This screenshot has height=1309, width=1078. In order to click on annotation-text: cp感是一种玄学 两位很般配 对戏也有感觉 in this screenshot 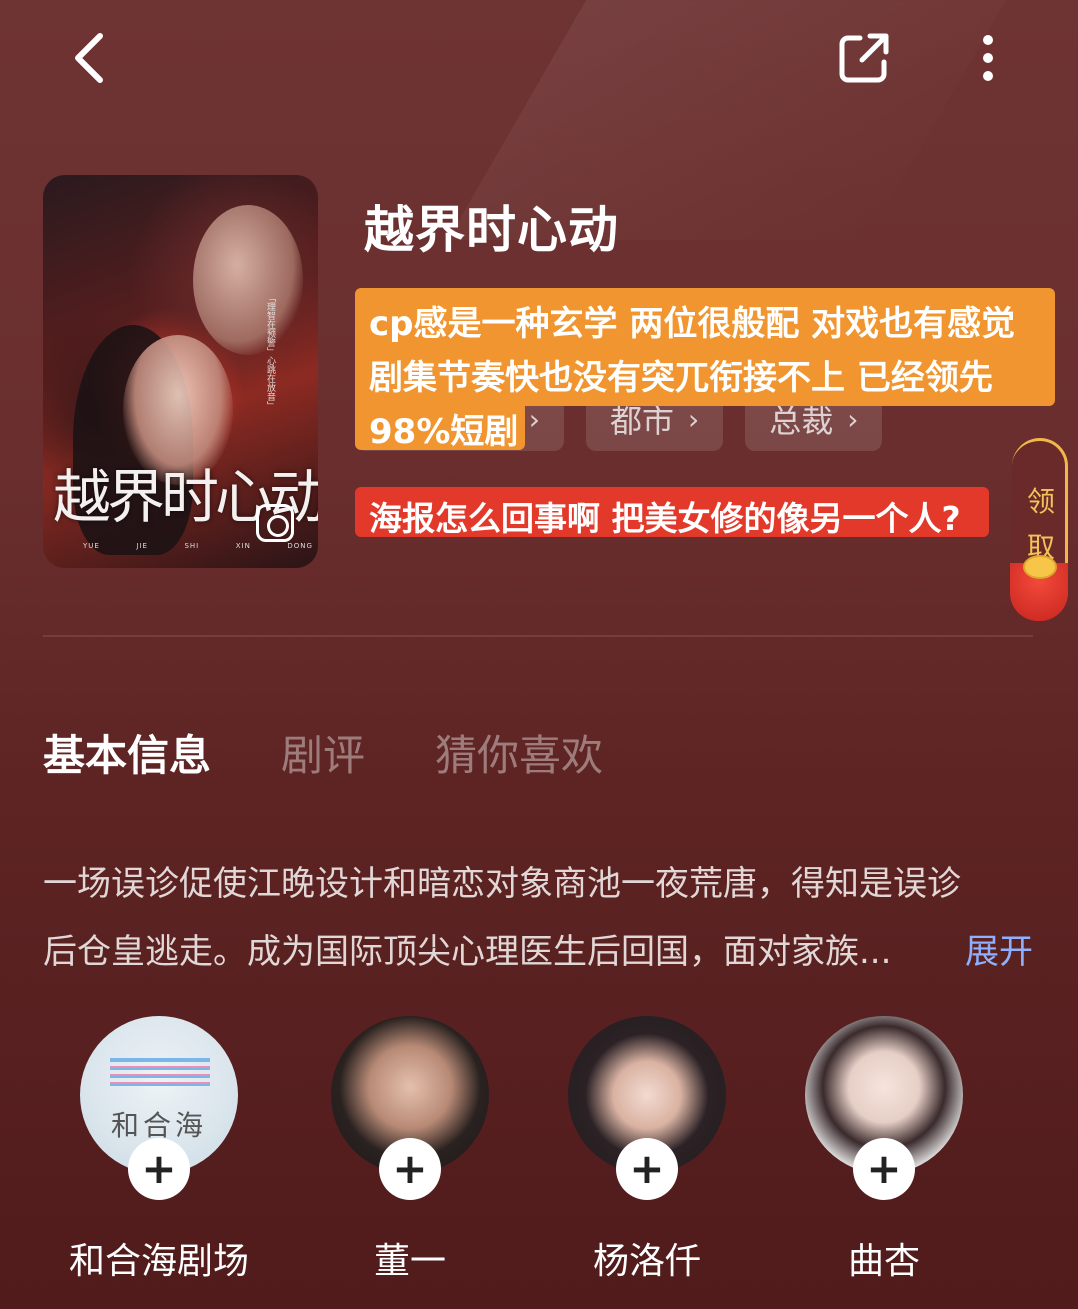, I will do `click(692, 324)`.